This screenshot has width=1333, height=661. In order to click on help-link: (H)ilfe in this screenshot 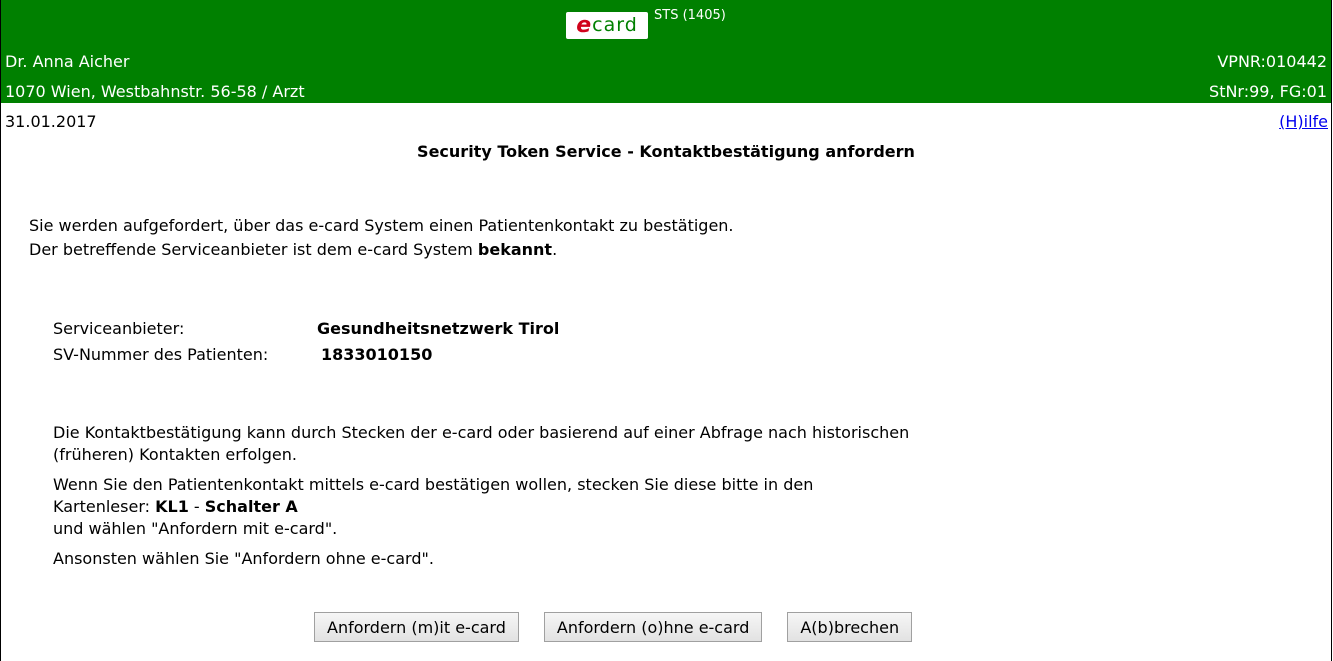, I will do `click(1303, 121)`.